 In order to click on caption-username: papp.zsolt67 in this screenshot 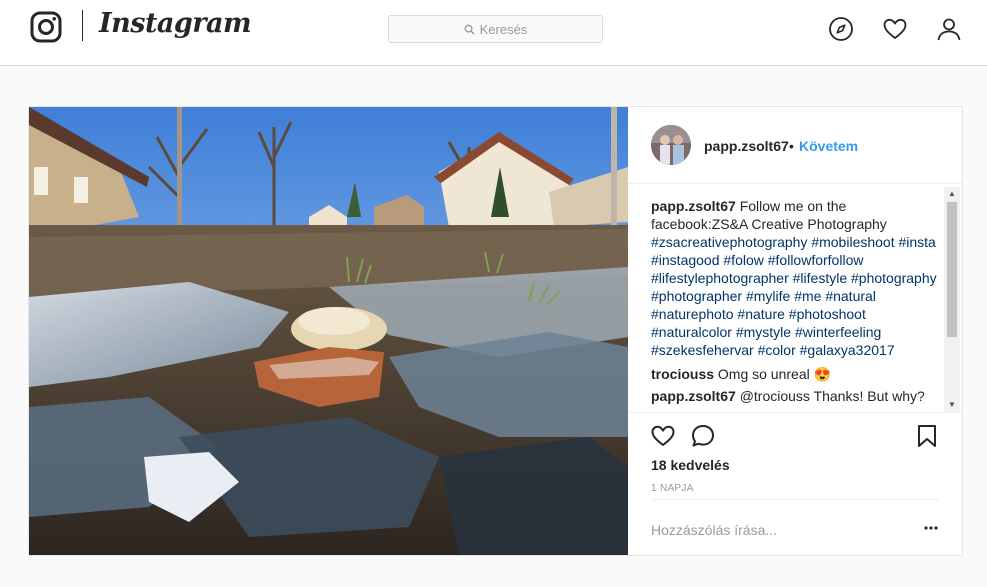, I will do `click(693, 206)`.